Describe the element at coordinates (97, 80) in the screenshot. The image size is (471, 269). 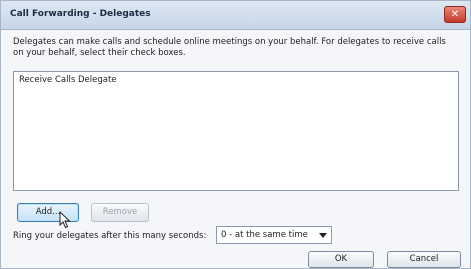
I see `column-delegate: Delegate` at that location.